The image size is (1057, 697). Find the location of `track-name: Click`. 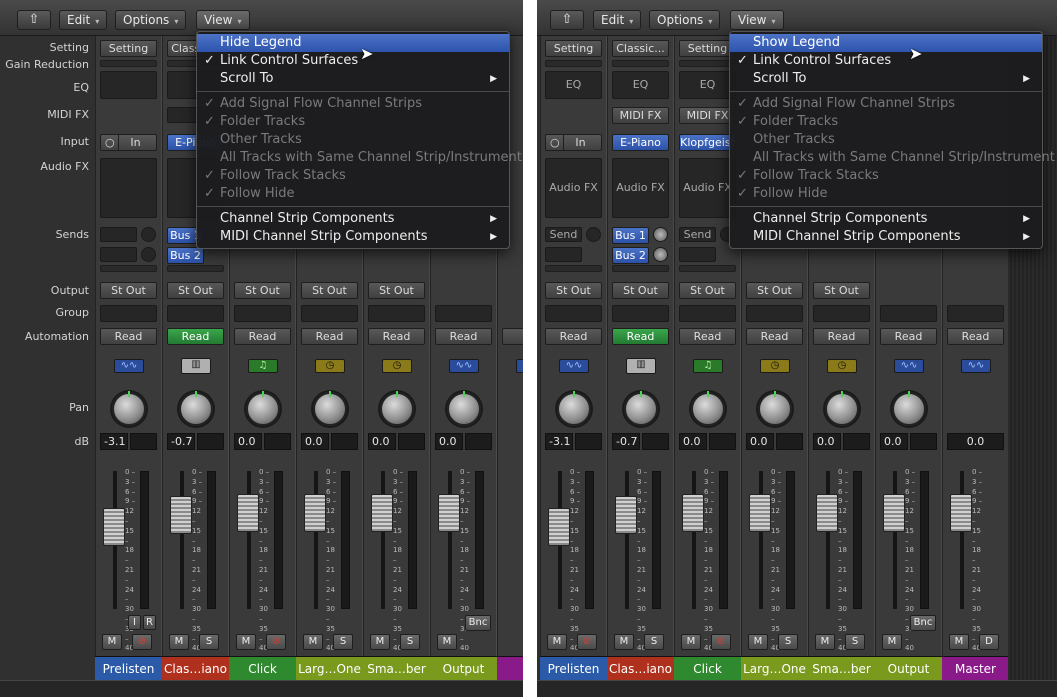

track-name: Click is located at coordinates (707, 668).